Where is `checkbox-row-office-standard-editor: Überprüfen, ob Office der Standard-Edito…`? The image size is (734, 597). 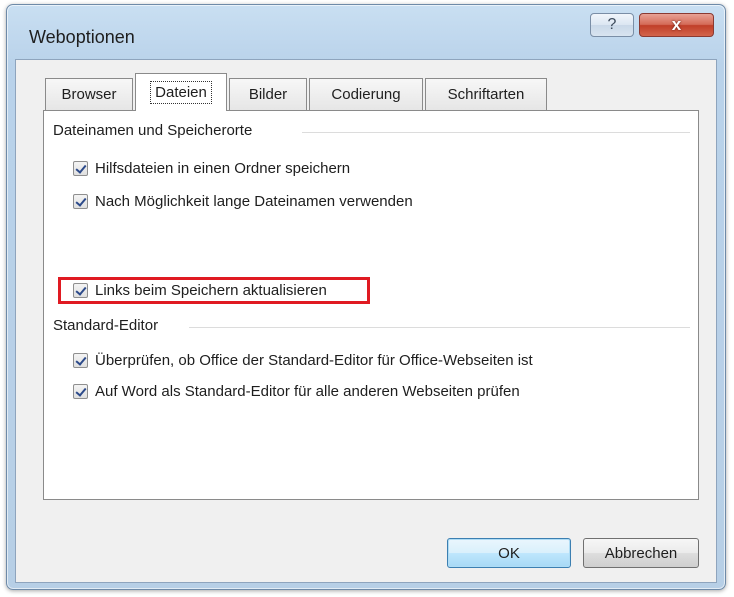
checkbox-row-office-standard-editor: Überprüfen, ob Office der Standard-Edito… is located at coordinates (303, 360).